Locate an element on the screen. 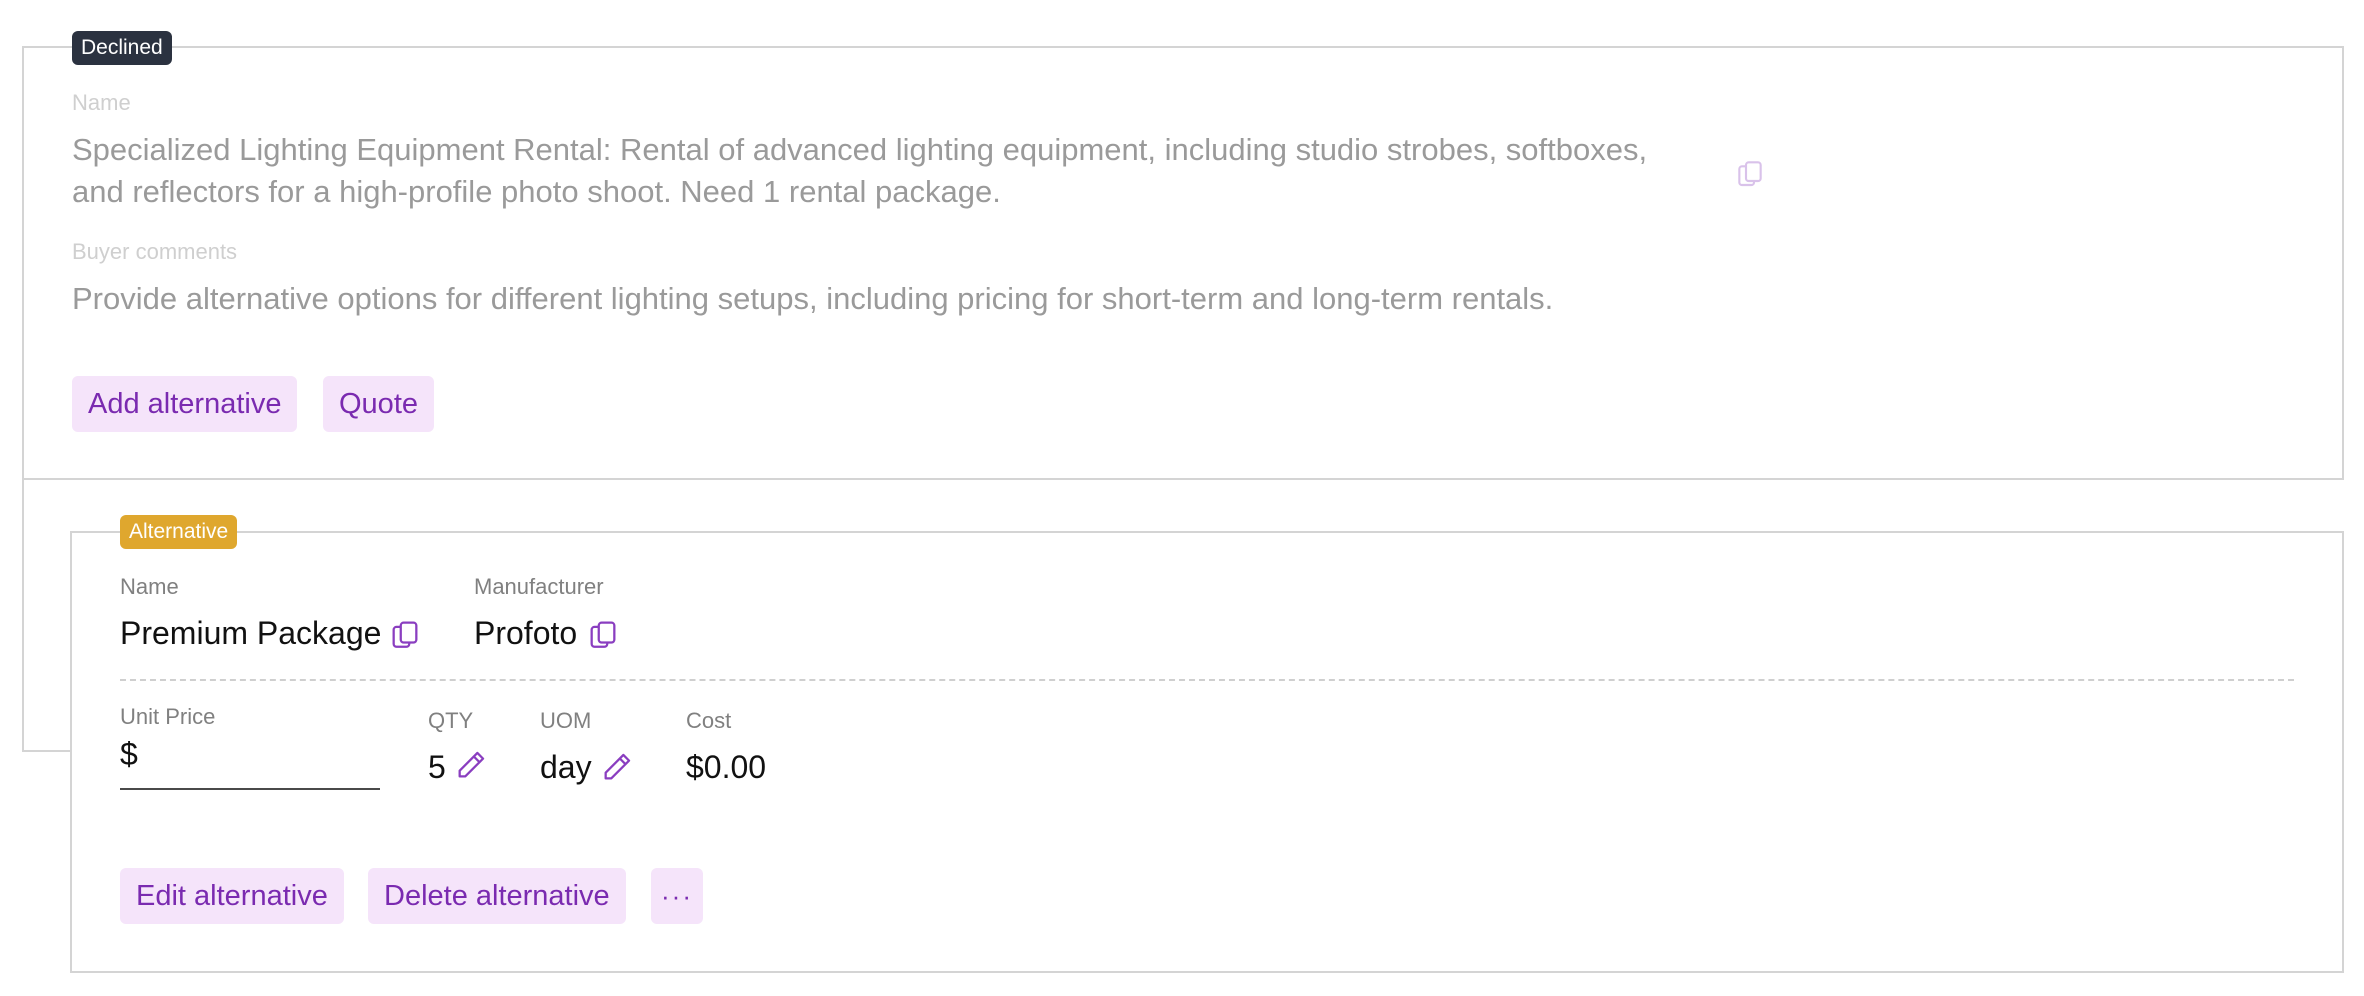 Image resolution: width=2364 pixels, height=996 pixels. unit-price-input: $ is located at coordinates (250, 763).